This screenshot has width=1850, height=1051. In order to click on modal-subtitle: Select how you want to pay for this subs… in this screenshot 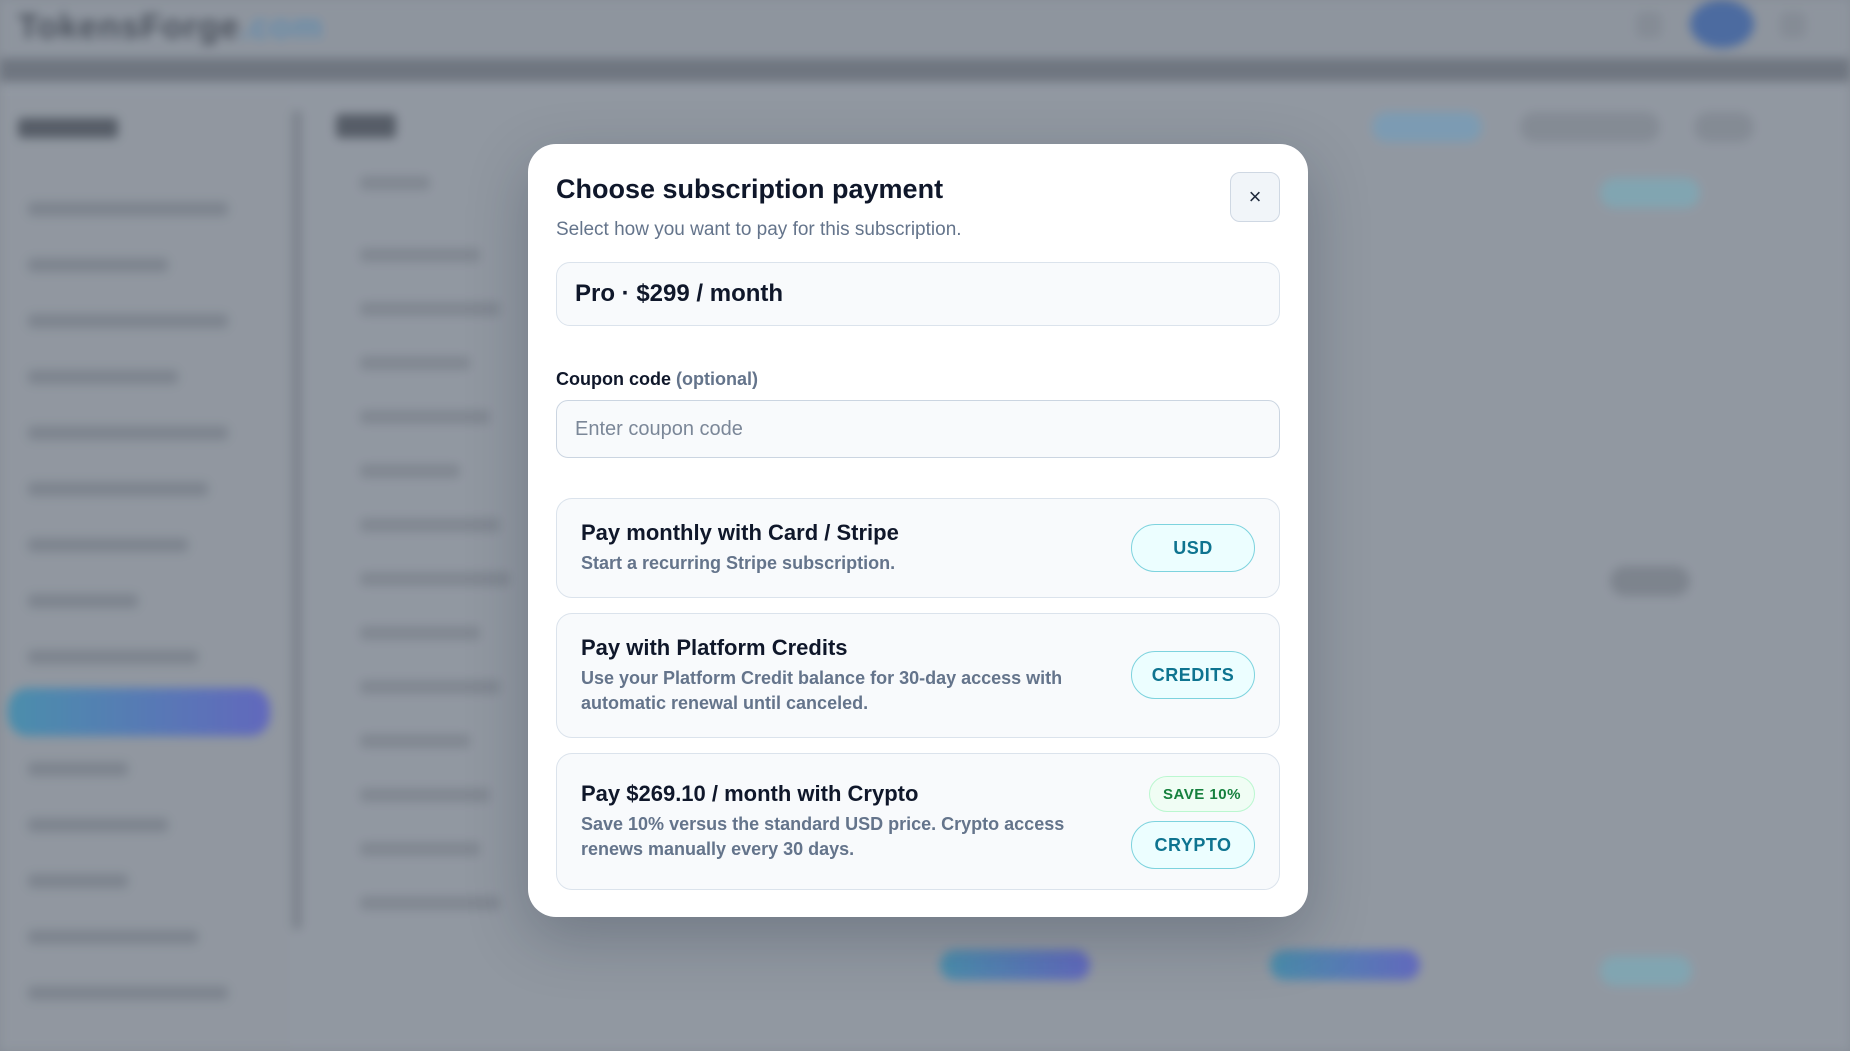, I will do `click(759, 229)`.